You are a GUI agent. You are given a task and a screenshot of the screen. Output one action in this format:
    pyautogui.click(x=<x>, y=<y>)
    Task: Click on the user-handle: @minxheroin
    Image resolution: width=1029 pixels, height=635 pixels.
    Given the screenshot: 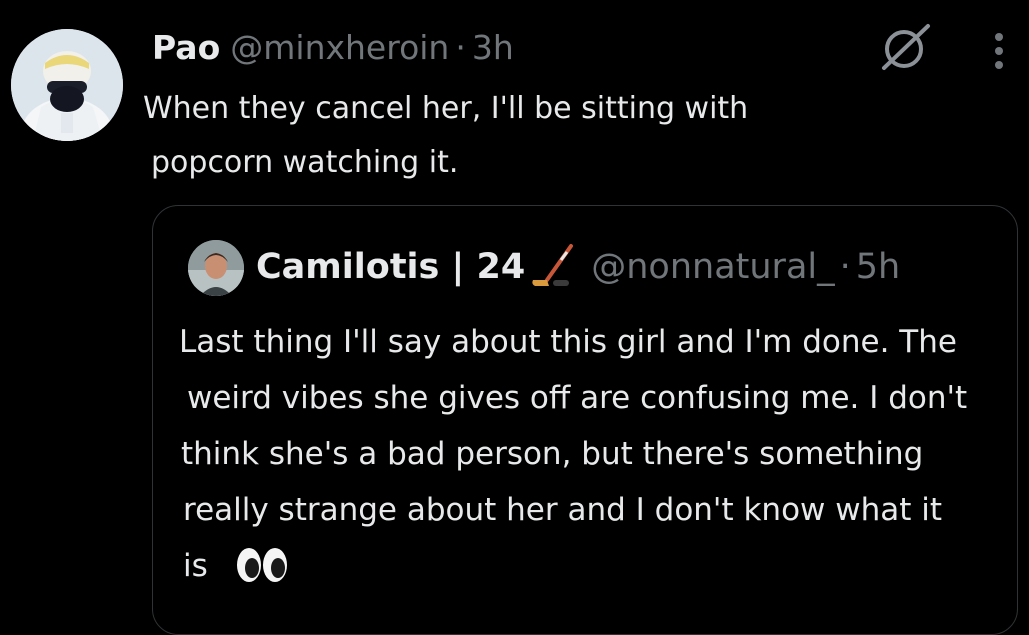 What is the action you would take?
    pyautogui.click(x=339, y=47)
    